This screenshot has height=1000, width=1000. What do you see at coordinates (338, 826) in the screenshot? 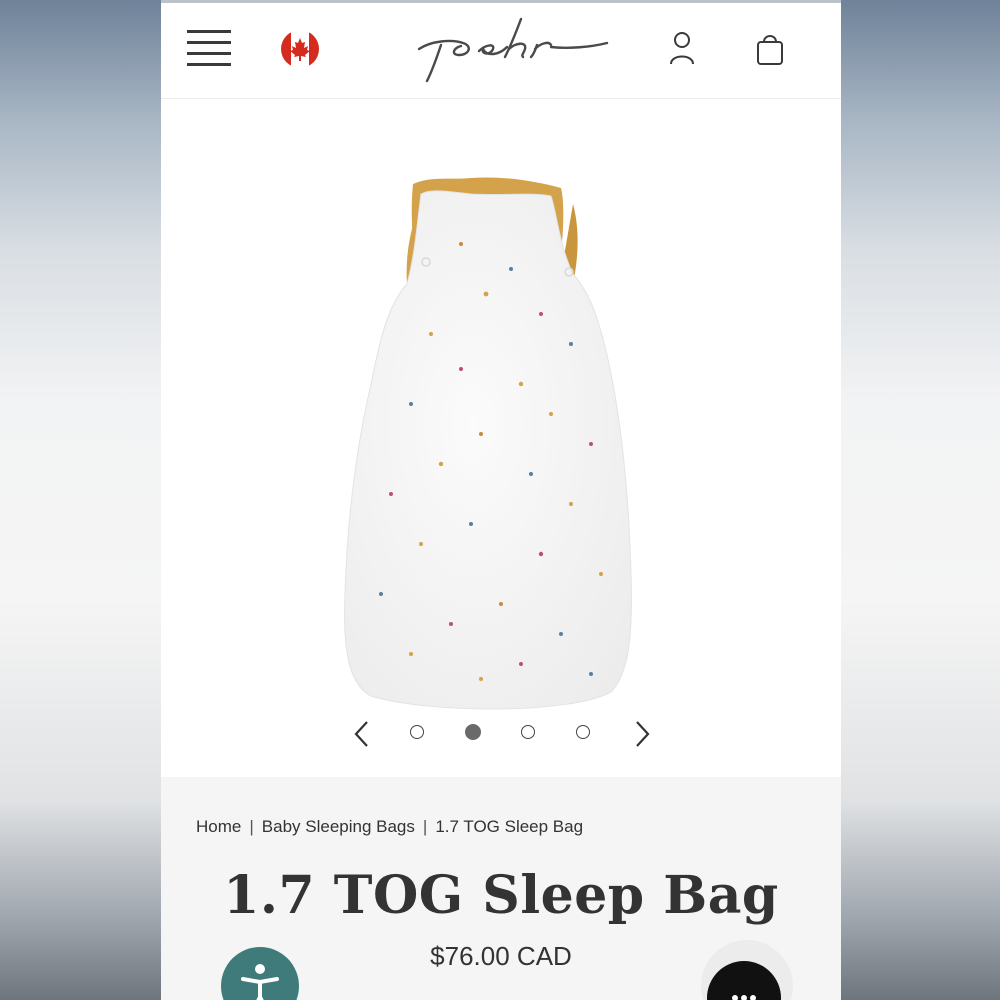
I see `breadcrumb-baby-sleeping-bags: Baby Sleeping Bags` at bounding box center [338, 826].